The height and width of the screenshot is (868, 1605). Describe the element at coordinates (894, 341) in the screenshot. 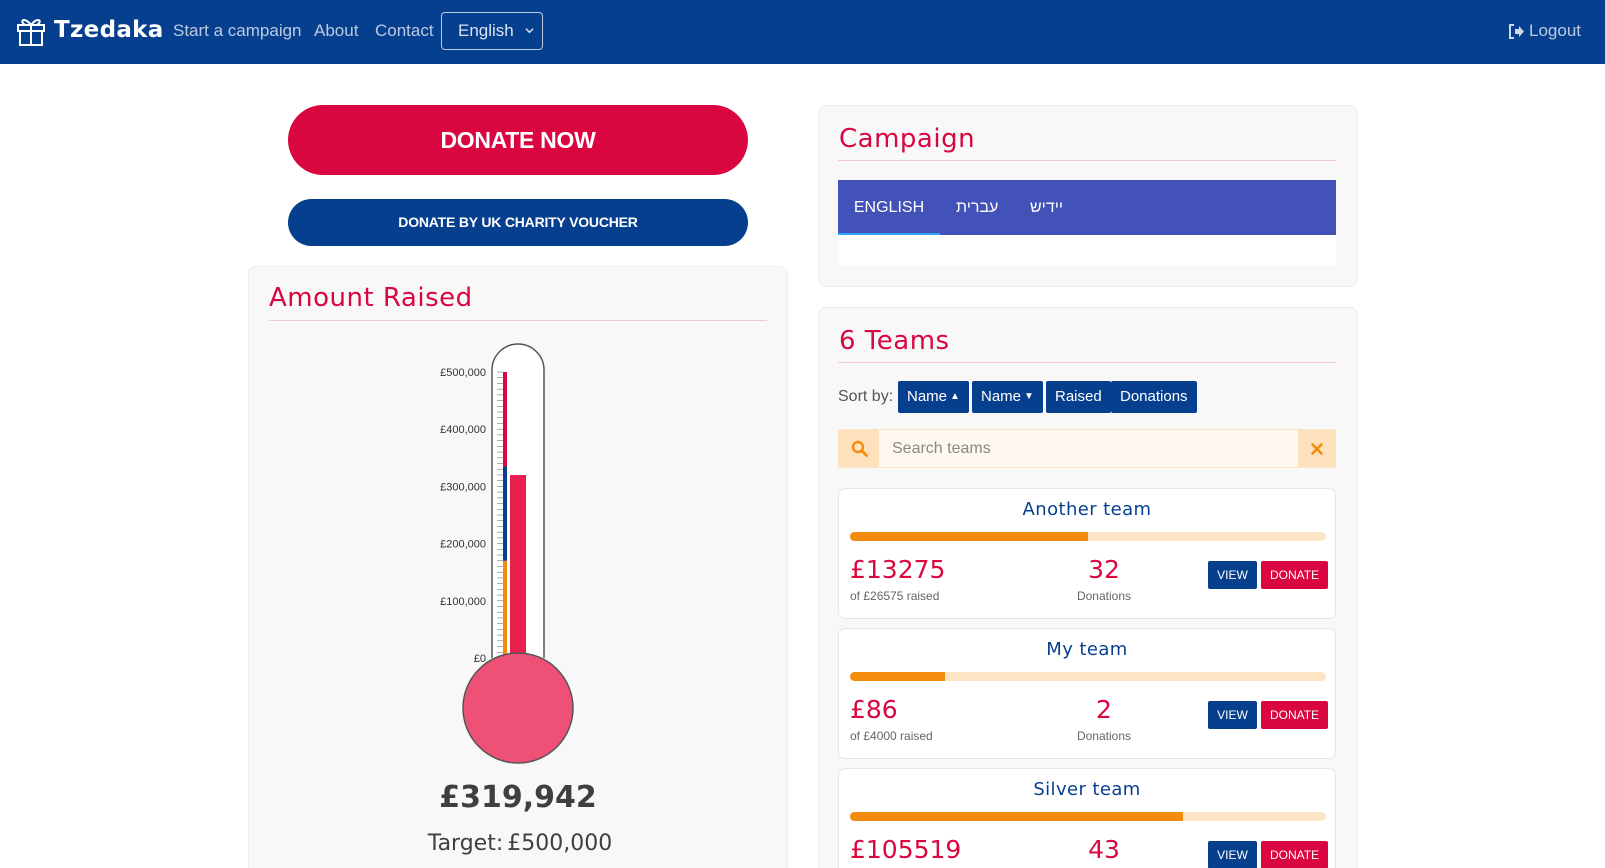

I see `teams-title: 6 Teams` at that location.